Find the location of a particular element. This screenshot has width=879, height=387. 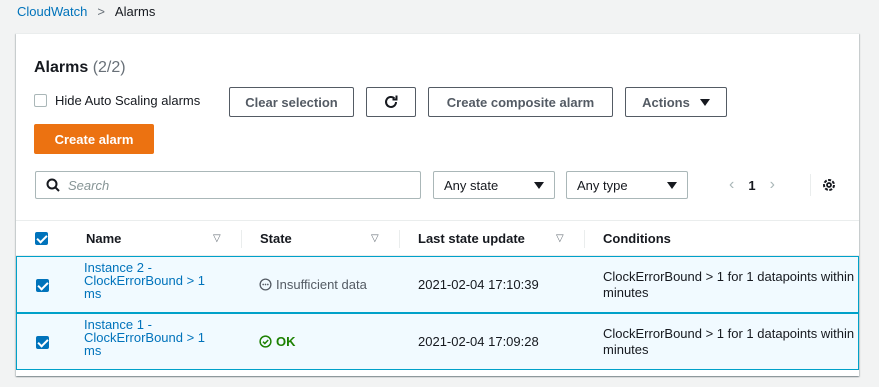

create-composite-label: Create composite alarm is located at coordinates (520, 102).